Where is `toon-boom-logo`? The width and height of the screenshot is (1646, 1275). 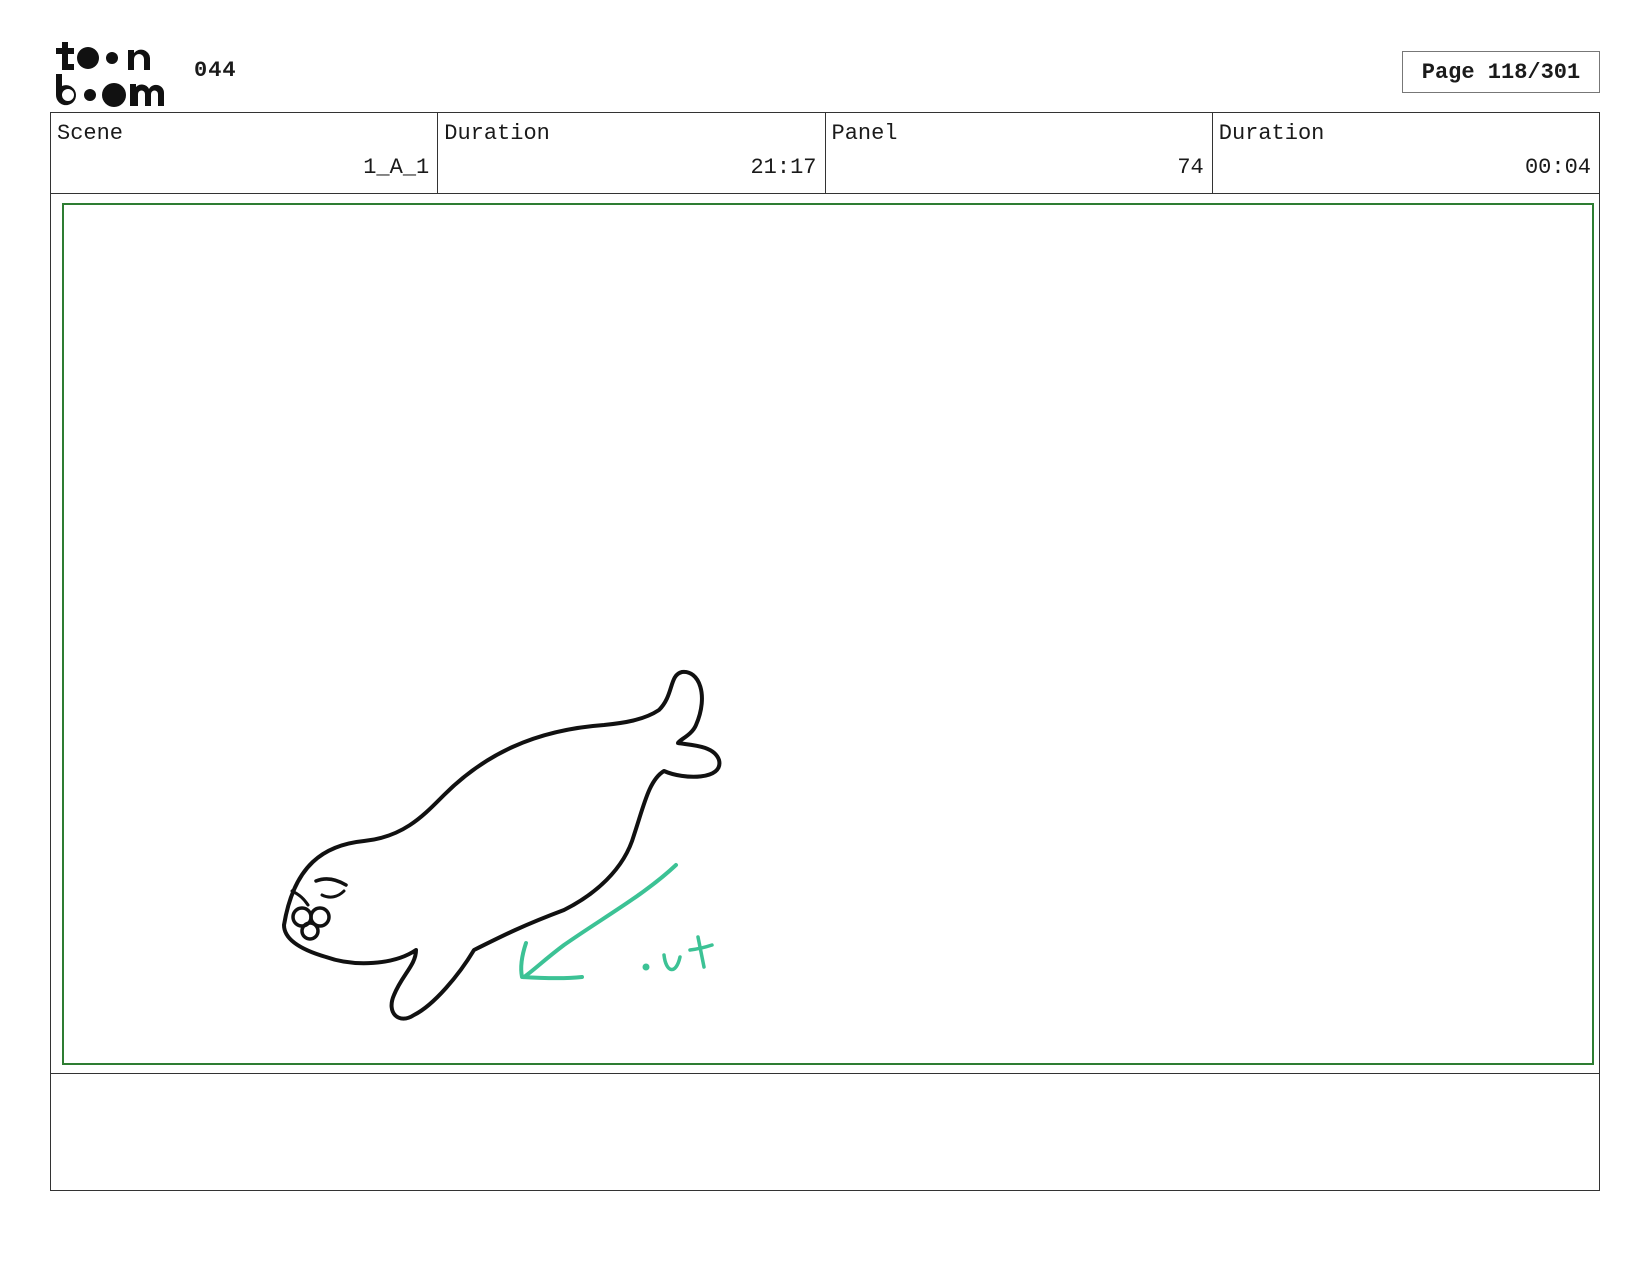
toon-boom-logo is located at coordinates (112, 73).